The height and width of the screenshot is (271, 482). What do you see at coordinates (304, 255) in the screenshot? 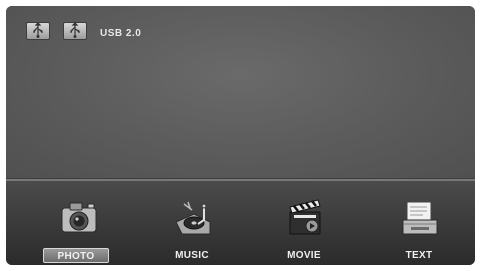
I see `menu-item-label: MOVIE` at bounding box center [304, 255].